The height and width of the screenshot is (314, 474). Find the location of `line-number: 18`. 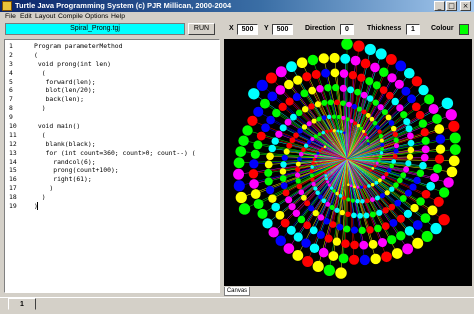

line-number: 18 is located at coordinates (13, 197).